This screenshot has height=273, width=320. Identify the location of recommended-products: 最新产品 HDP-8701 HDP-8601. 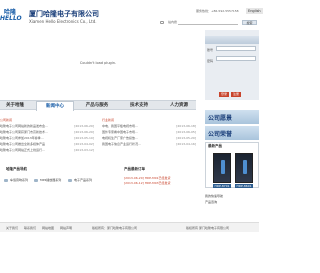
(232, 165).